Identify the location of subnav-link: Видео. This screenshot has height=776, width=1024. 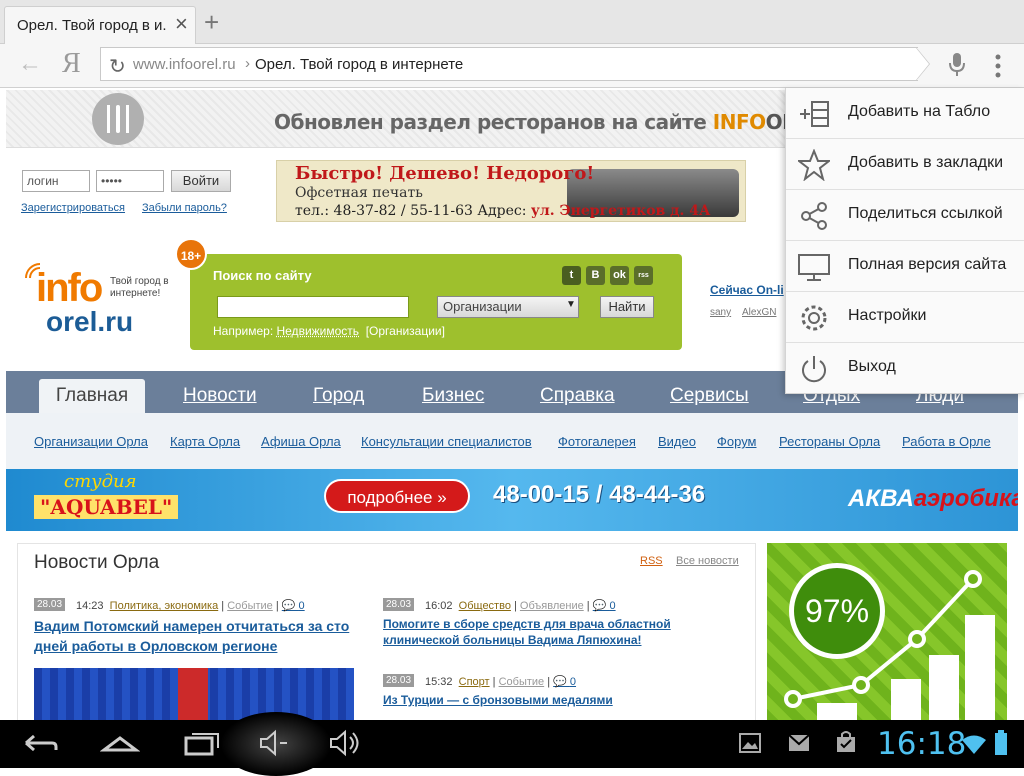
(677, 441).